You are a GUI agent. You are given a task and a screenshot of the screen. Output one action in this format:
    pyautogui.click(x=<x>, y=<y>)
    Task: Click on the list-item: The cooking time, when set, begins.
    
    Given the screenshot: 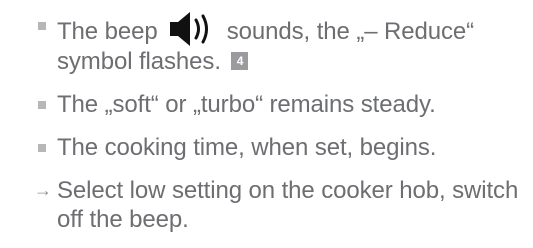 What is the action you would take?
    pyautogui.click(x=283, y=147)
    